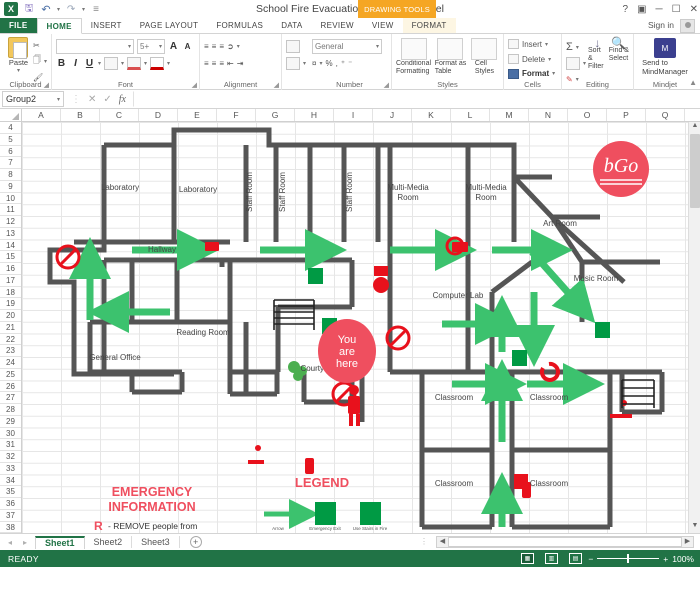  What do you see at coordinates (240, 63) in the screenshot?
I see `increase-indent-icon: ⇥` at bounding box center [240, 63].